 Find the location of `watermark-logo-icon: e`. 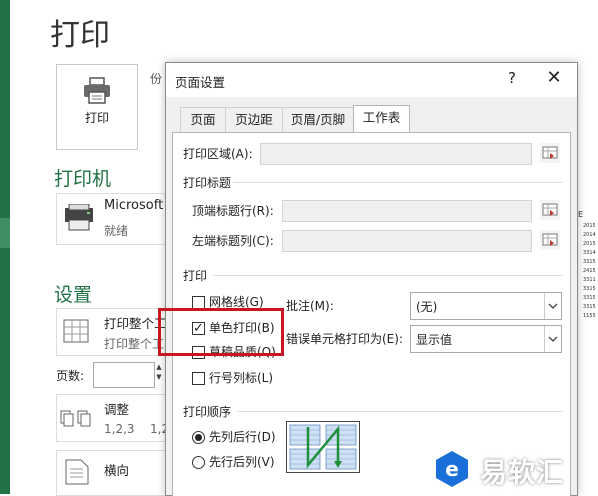

watermark-logo-icon: e is located at coordinates (452, 469).